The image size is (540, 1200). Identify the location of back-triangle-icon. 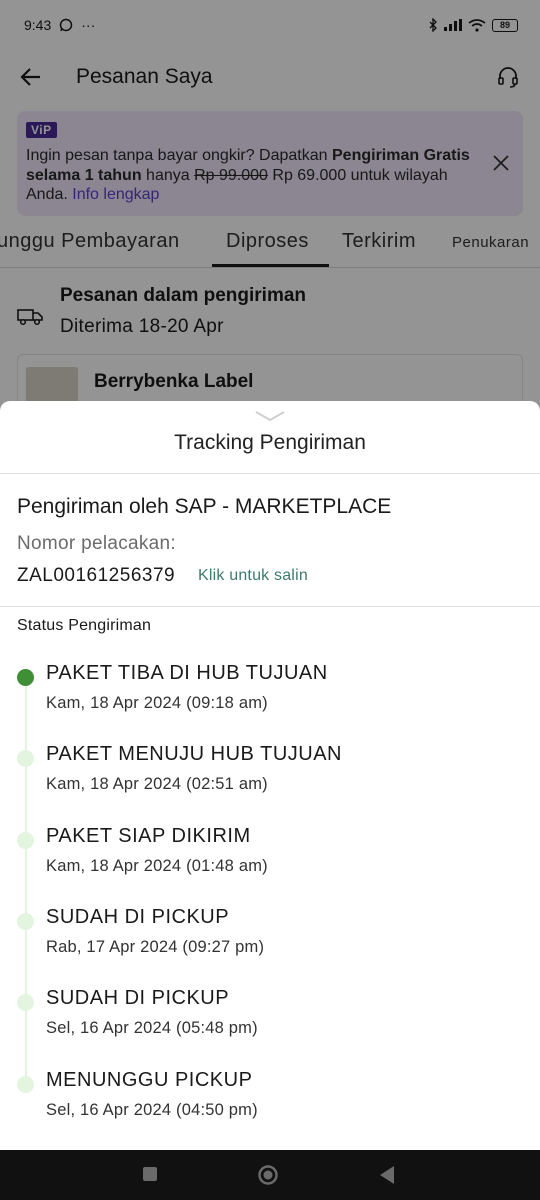
(387, 1175).